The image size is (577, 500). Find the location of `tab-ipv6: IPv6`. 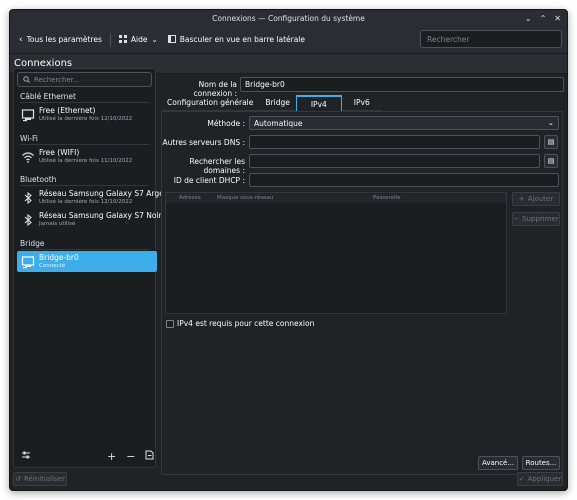

tab-ipv6: IPv6 is located at coordinates (361, 103).